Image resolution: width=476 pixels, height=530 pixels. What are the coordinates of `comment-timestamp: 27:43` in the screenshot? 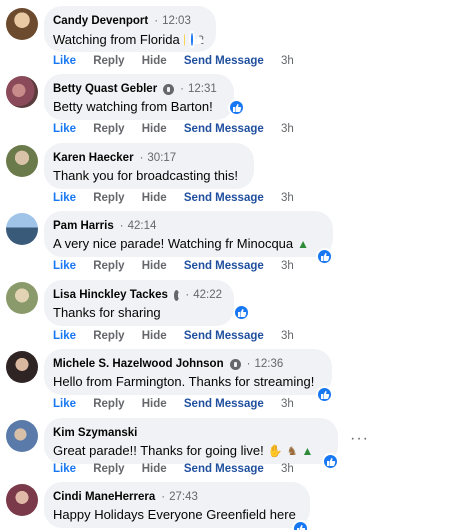 It's located at (183, 497).